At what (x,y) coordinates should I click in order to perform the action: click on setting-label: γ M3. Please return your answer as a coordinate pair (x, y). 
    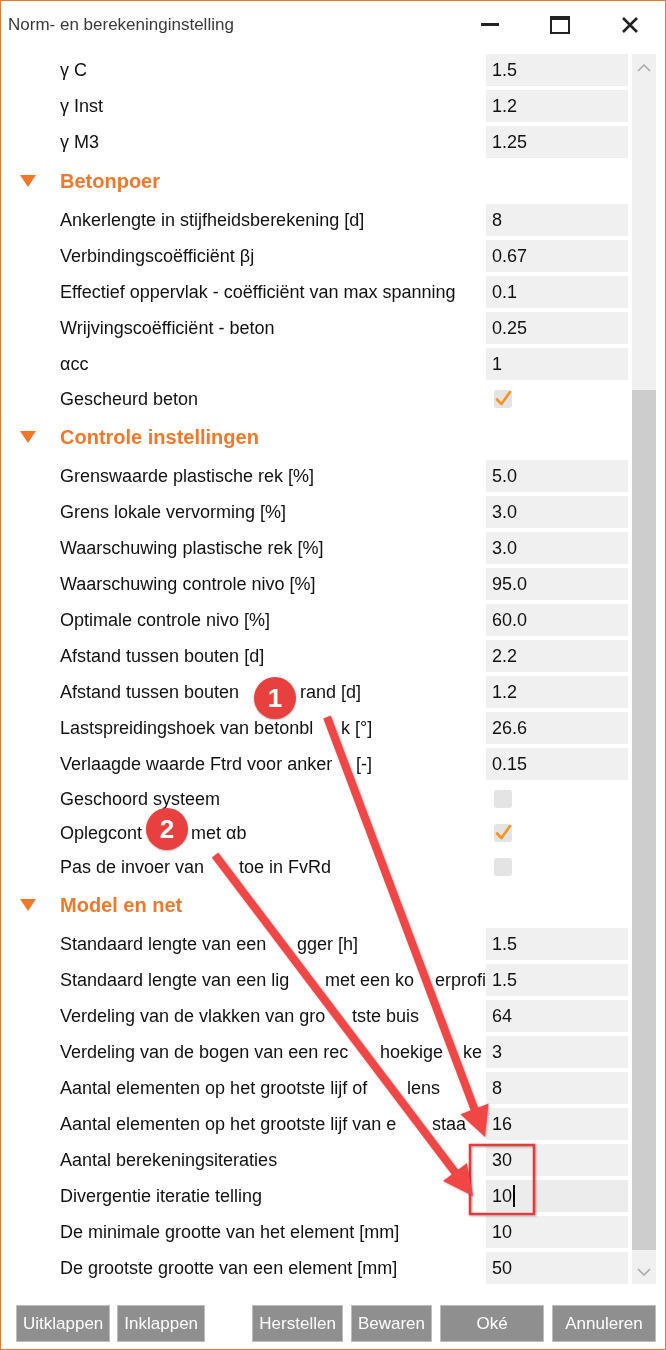
    Looking at the image, I should click on (79, 142).